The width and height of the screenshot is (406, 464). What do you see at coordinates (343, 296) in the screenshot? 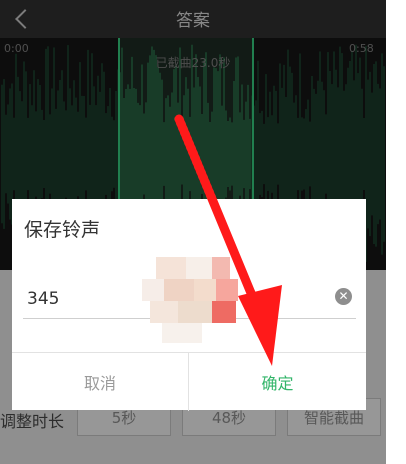
I see `clear-icon: ✕` at bounding box center [343, 296].